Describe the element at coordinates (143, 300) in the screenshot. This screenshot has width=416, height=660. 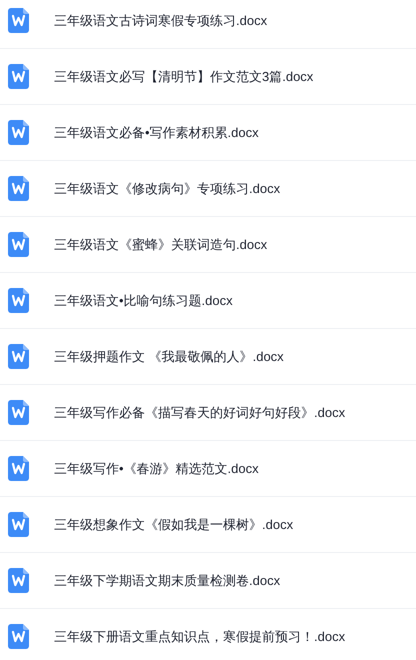
I see `file-name: 三年级语文•比喻句练习题.docx` at that location.